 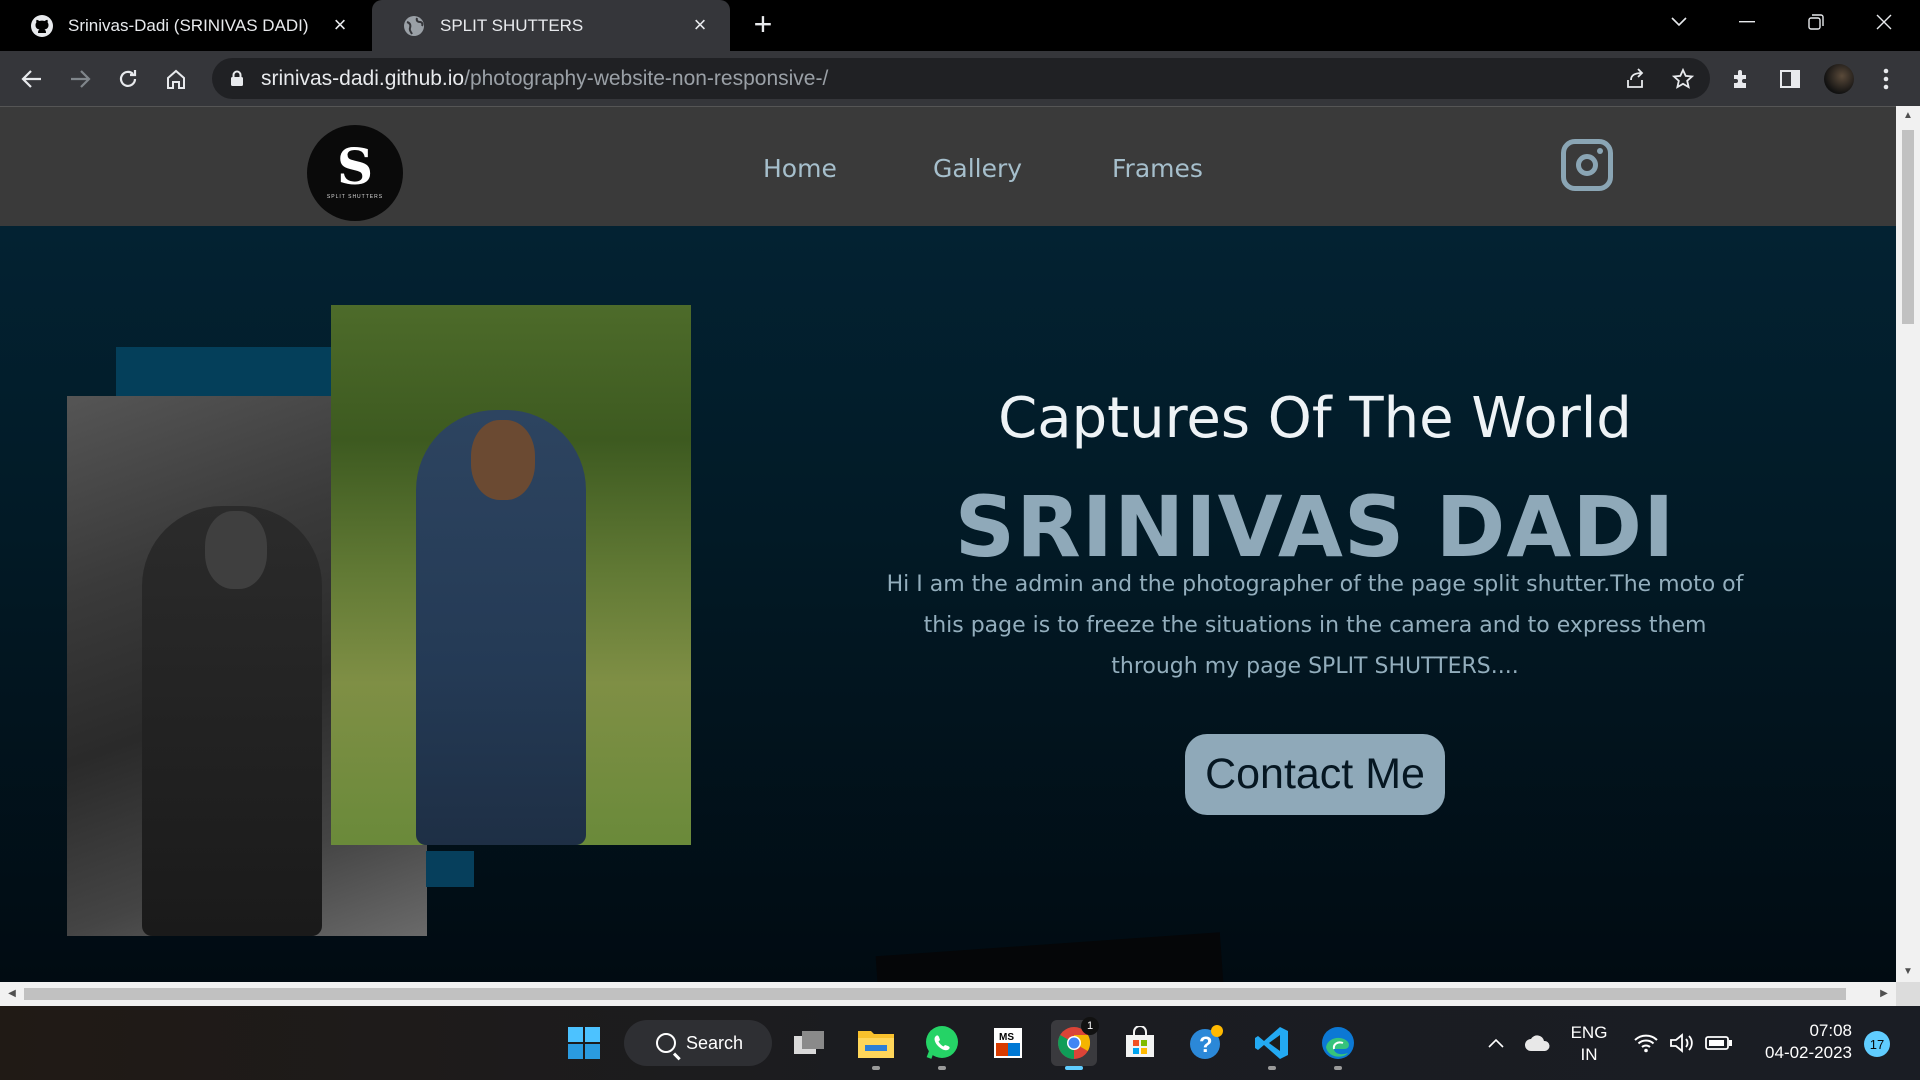 I want to click on edge-icon, so click(x=1338, y=1045).